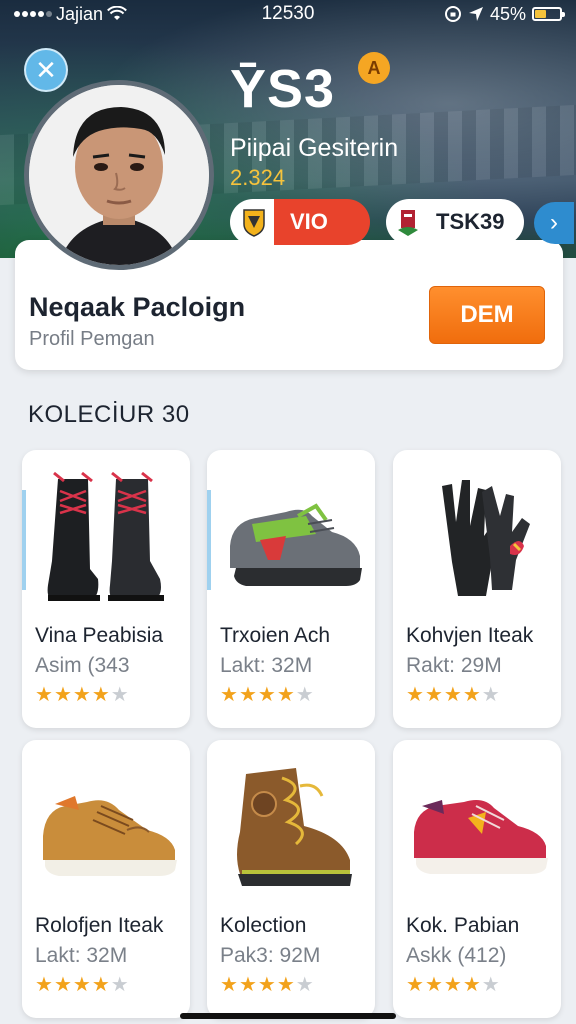  I want to click on status-time: 12530, so click(288, 13).